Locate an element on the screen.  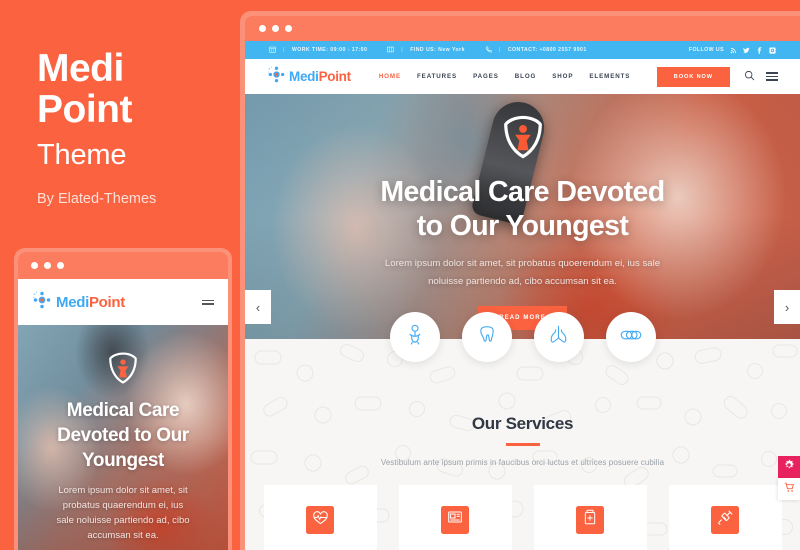
mobile-logo: MediPoint is located at coordinates (78, 302).